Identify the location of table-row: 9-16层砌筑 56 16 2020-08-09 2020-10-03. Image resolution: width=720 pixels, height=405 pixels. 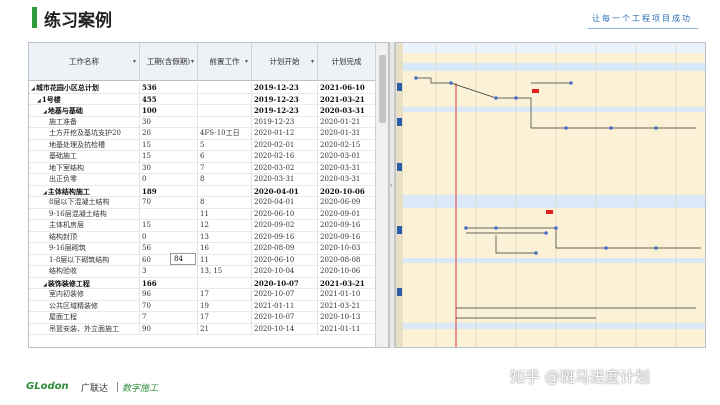
(202, 249).